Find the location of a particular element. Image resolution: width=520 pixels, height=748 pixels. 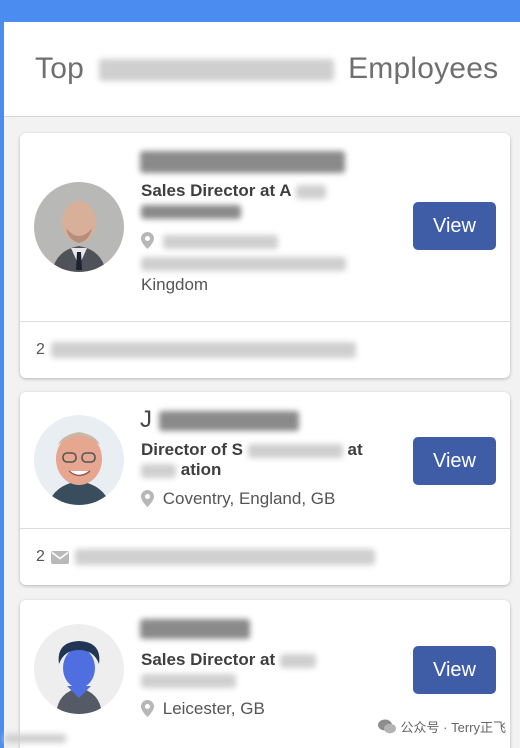

panel-header: Top Employees is located at coordinates (262, 69).